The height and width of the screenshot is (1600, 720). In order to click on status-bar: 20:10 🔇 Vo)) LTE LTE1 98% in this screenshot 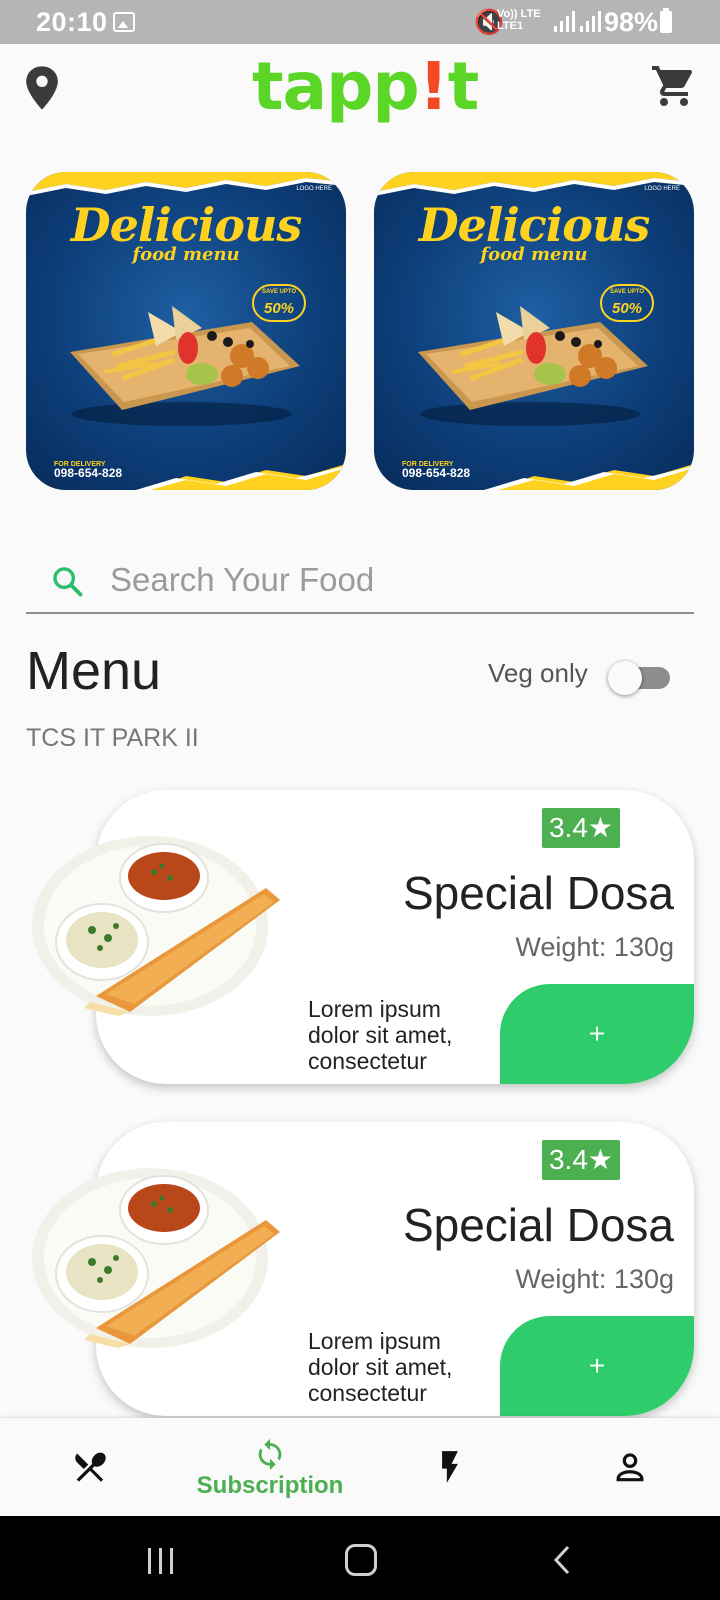, I will do `click(360, 22)`.